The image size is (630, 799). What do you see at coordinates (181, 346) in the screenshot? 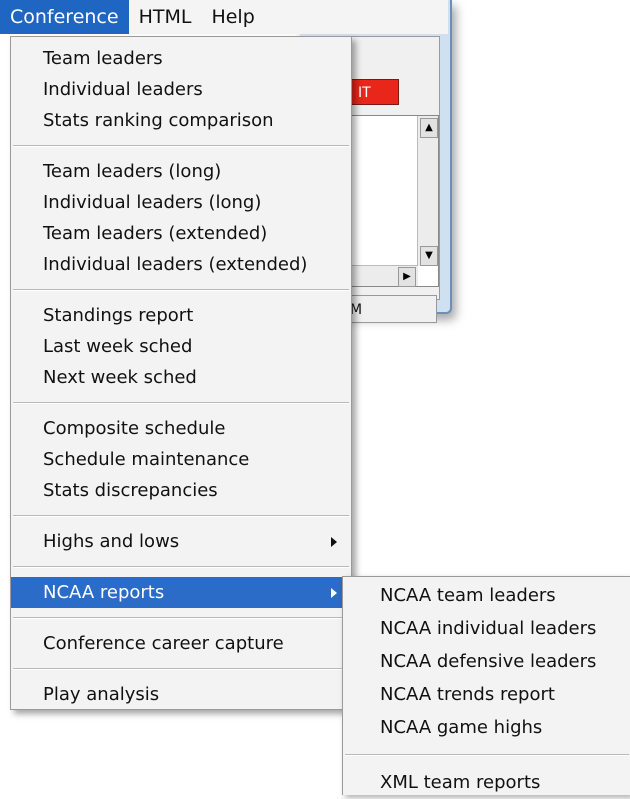
I see `menu-item-last-week-sched: Last week sched` at bounding box center [181, 346].